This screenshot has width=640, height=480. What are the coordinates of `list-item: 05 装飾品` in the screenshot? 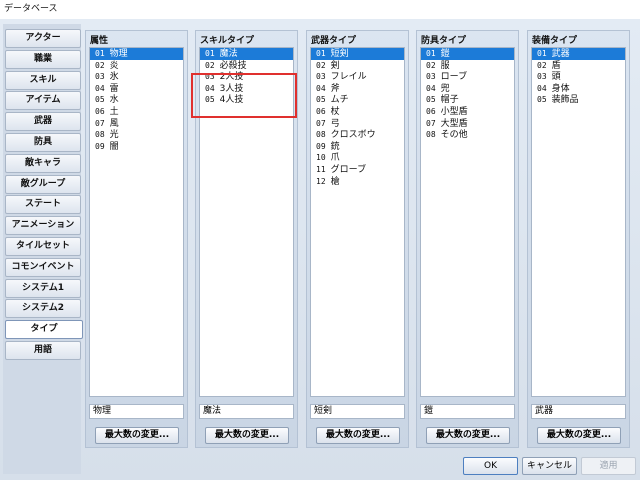 It's located at (578, 100).